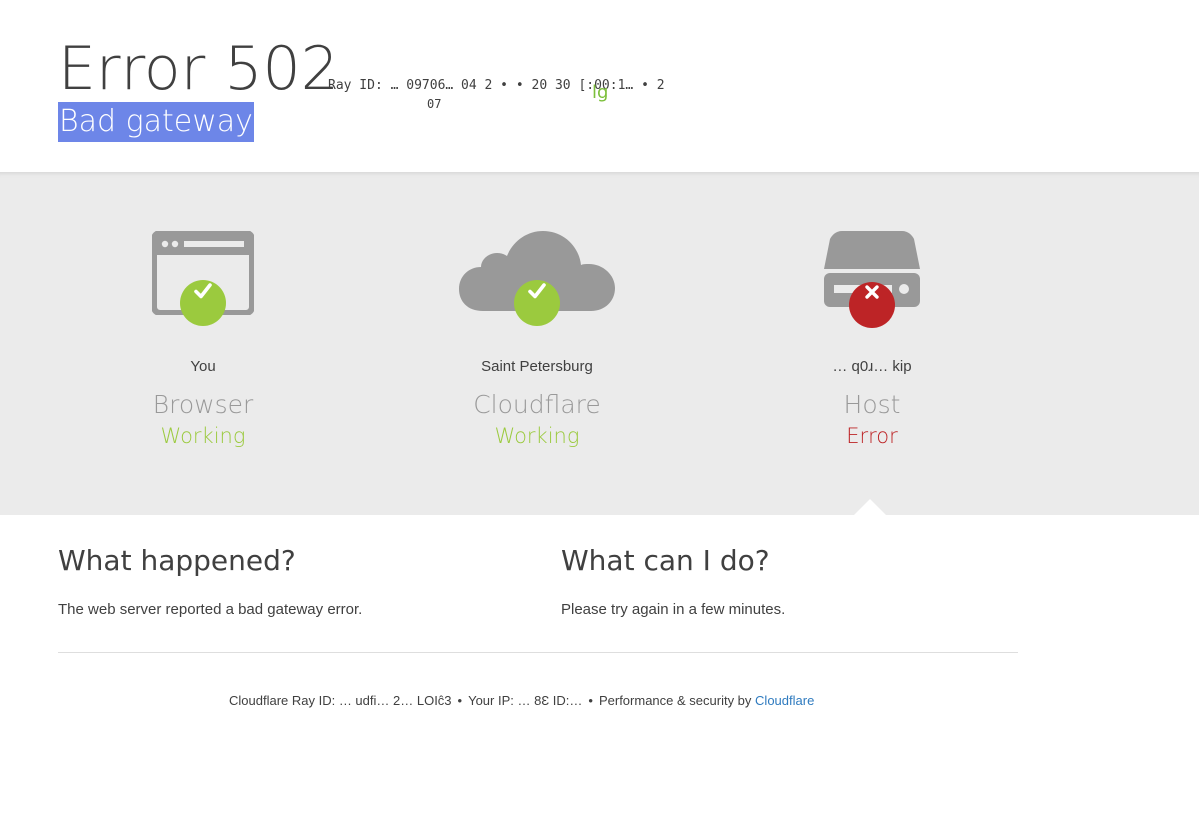 The width and height of the screenshot is (1199, 824). What do you see at coordinates (203, 366) in the screenshot?
I see `browser-location: You` at bounding box center [203, 366].